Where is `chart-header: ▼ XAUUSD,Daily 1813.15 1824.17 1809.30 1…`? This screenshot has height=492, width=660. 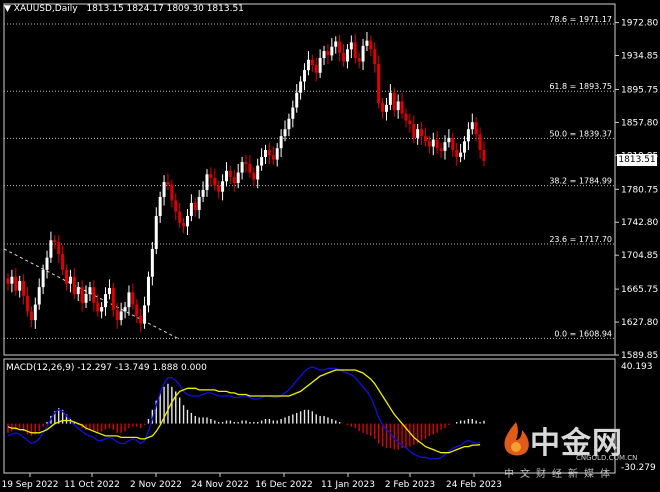 chart-header: ▼ XAUUSD,Daily 1813.15 1824.17 1809.30 1… is located at coordinates (124, 9).